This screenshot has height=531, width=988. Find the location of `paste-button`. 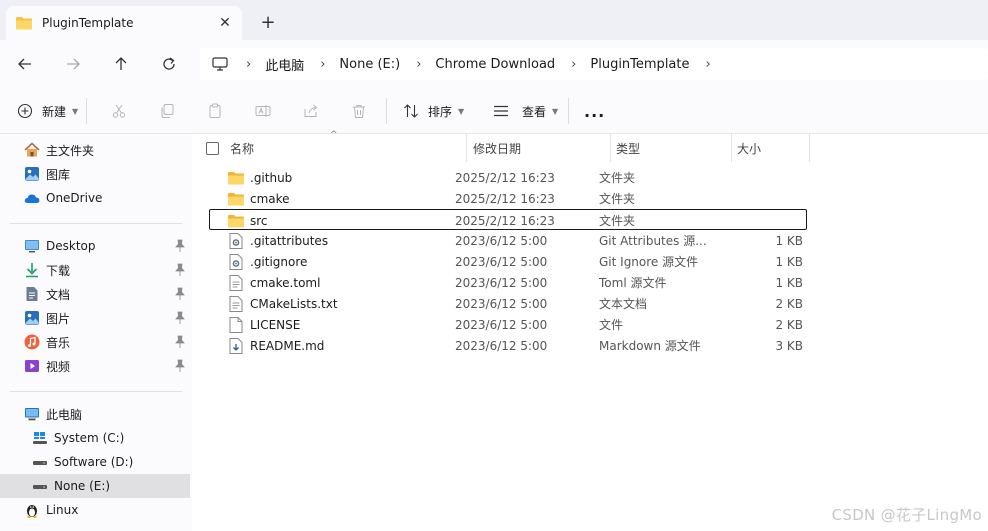

paste-button is located at coordinates (215, 111).